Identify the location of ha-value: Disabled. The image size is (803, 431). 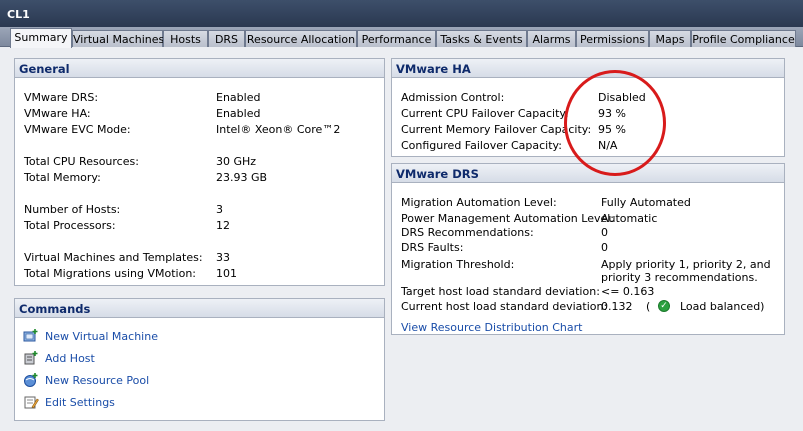
(622, 97).